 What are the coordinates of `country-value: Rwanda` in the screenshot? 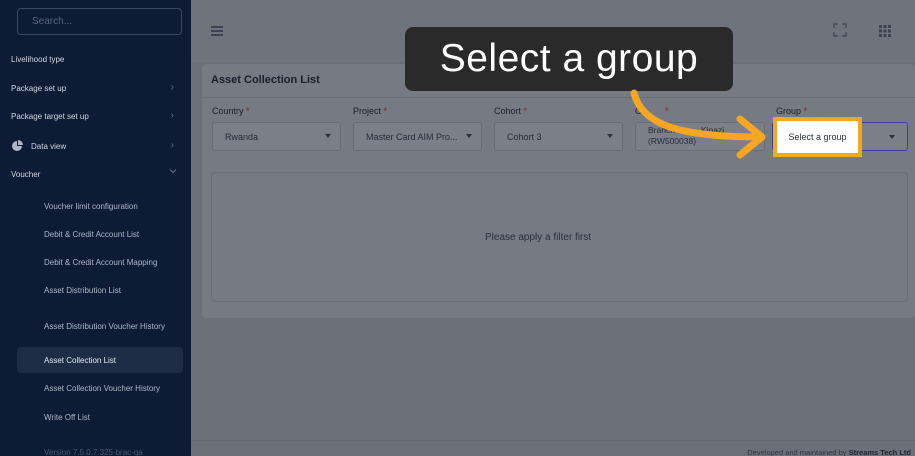 It's located at (242, 136).